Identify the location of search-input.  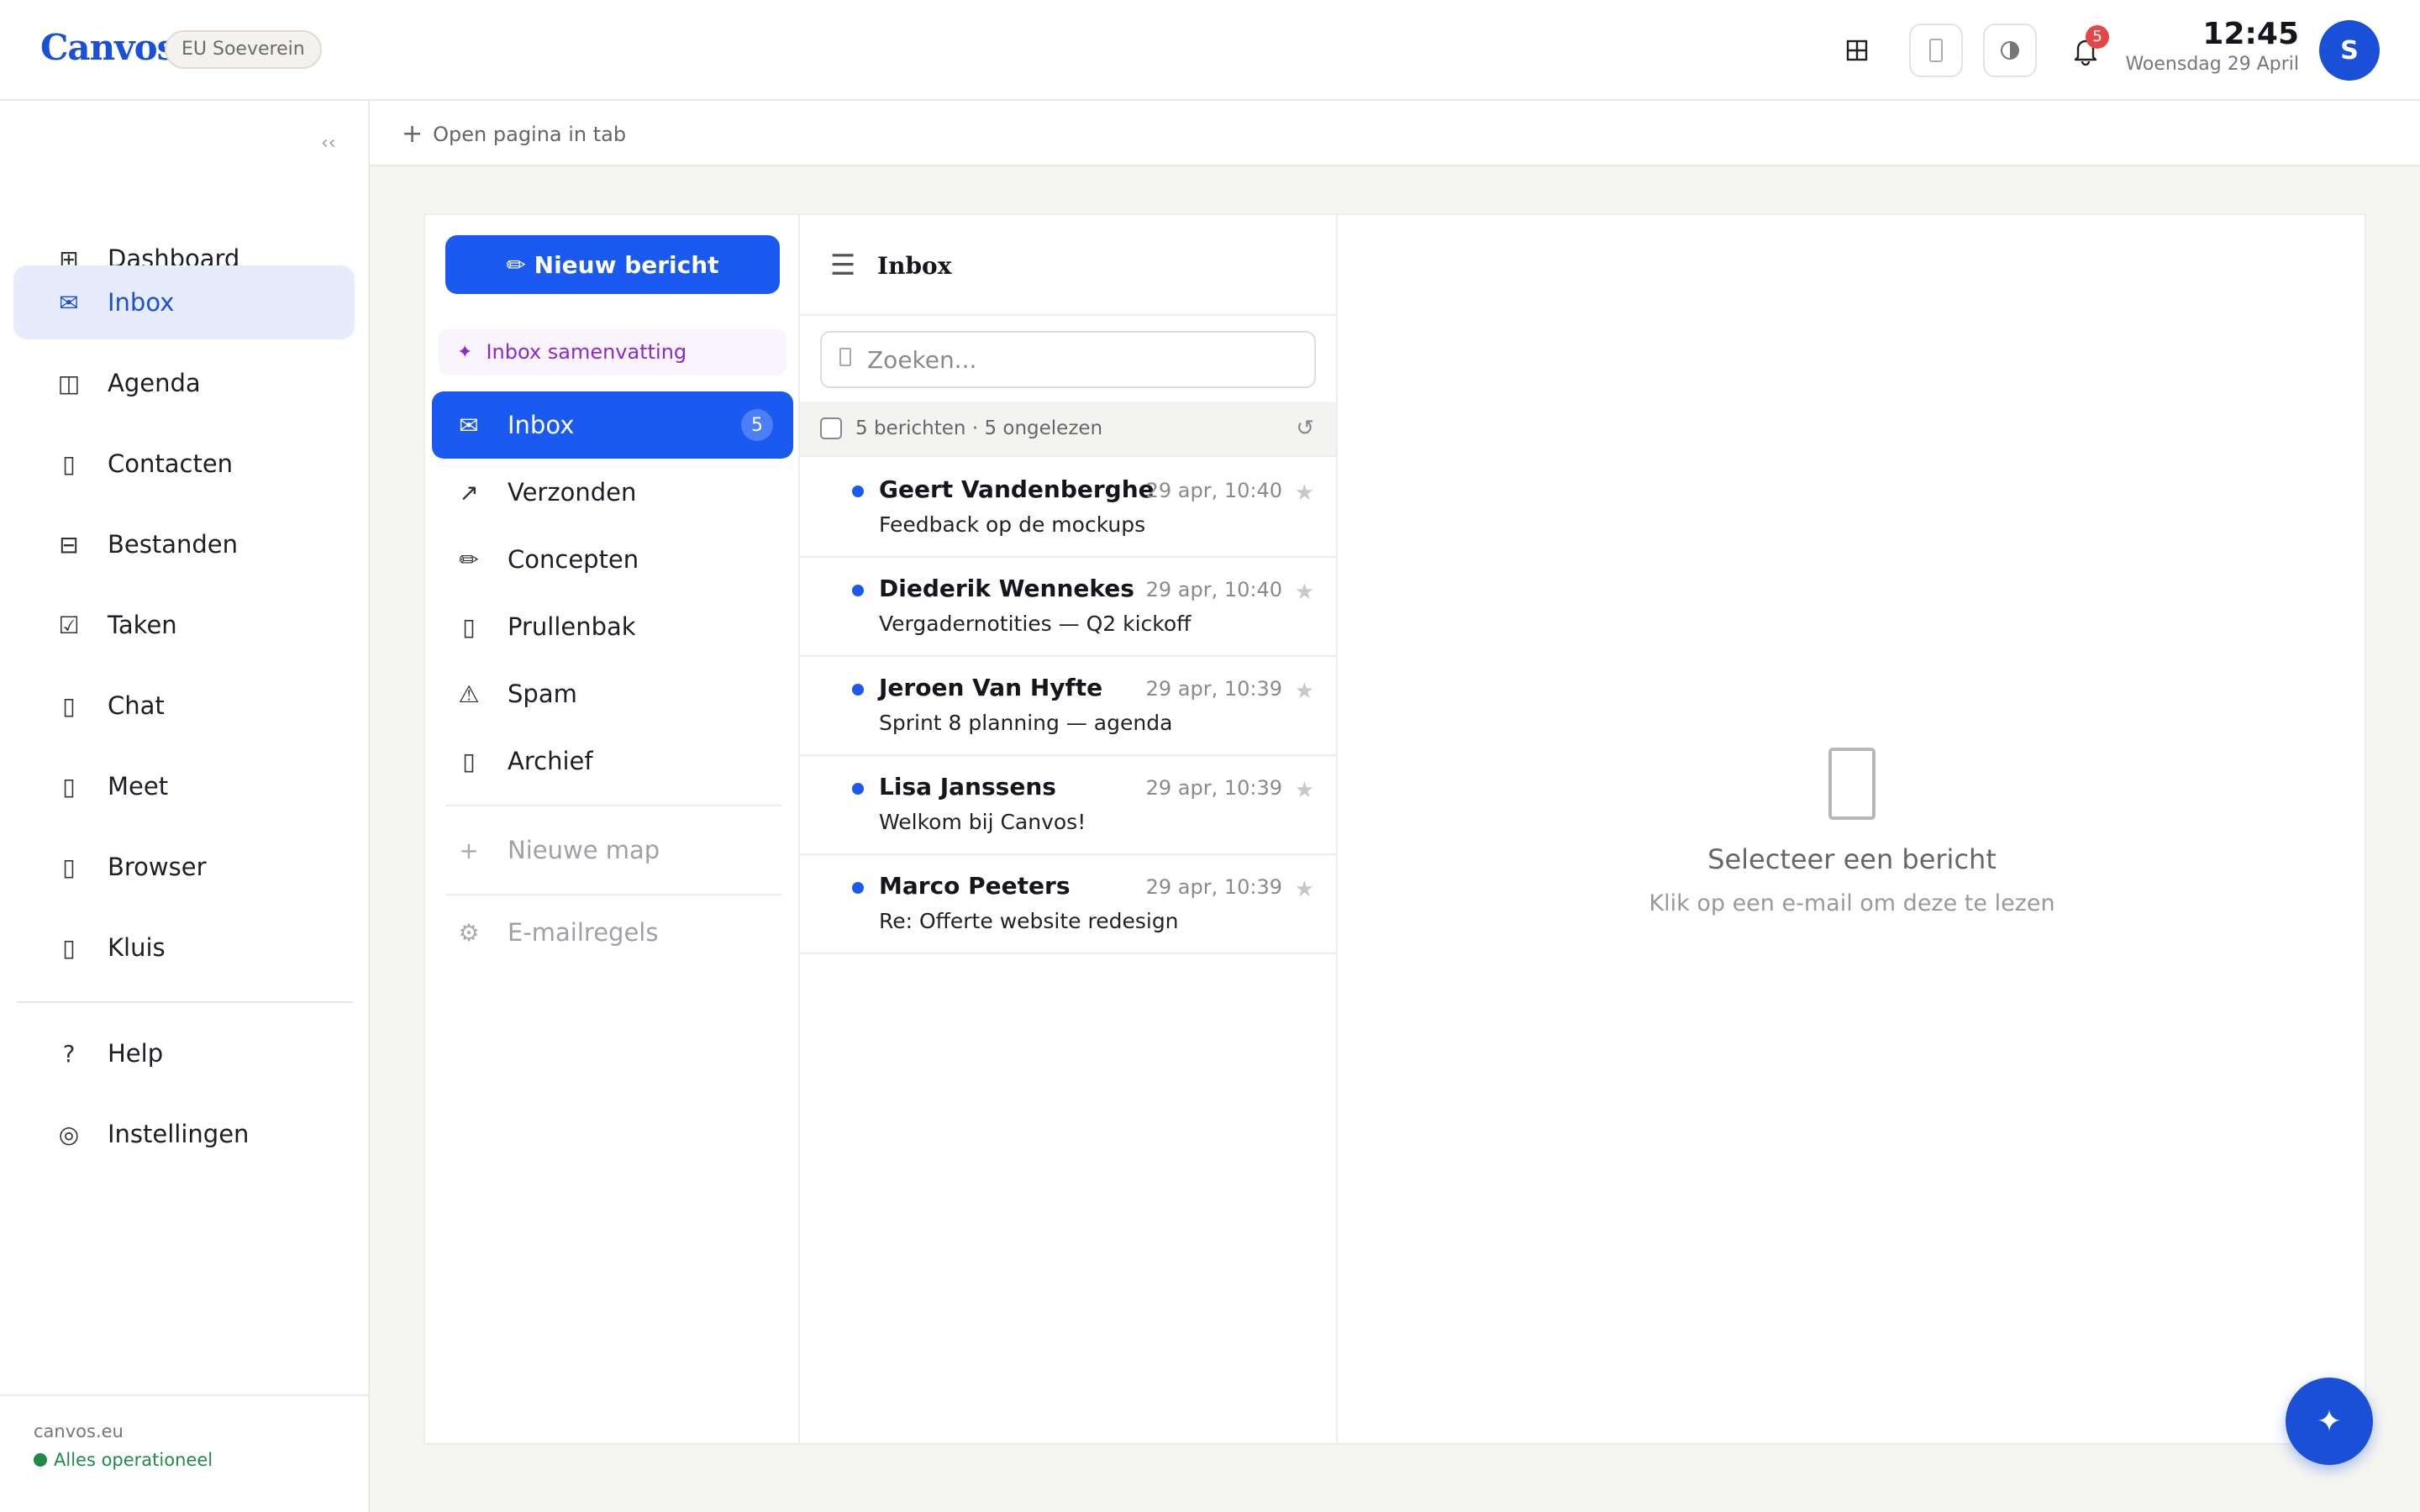
(1068, 359).